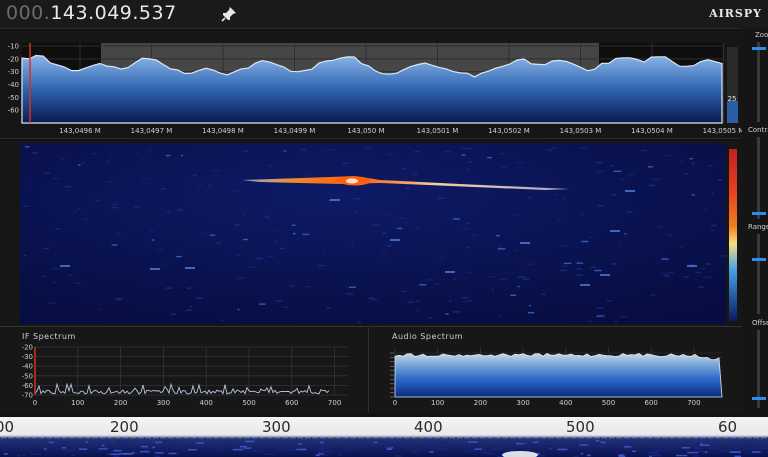 The image size is (768, 457). What do you see at coordinates (761, 35) in the screenshot?
I see `zoom-label: Zoom` at bounding box center [761, 35].